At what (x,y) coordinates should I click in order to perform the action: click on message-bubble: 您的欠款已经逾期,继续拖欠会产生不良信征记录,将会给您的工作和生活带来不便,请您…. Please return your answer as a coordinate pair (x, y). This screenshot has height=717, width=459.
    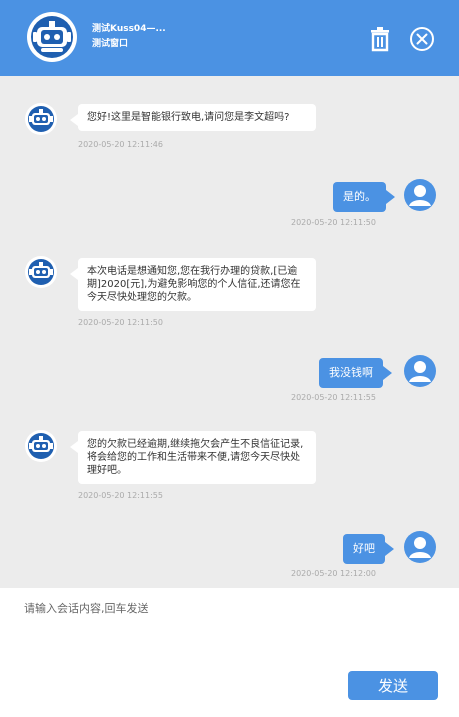
    Looking at the image, I should click on (193, 457).